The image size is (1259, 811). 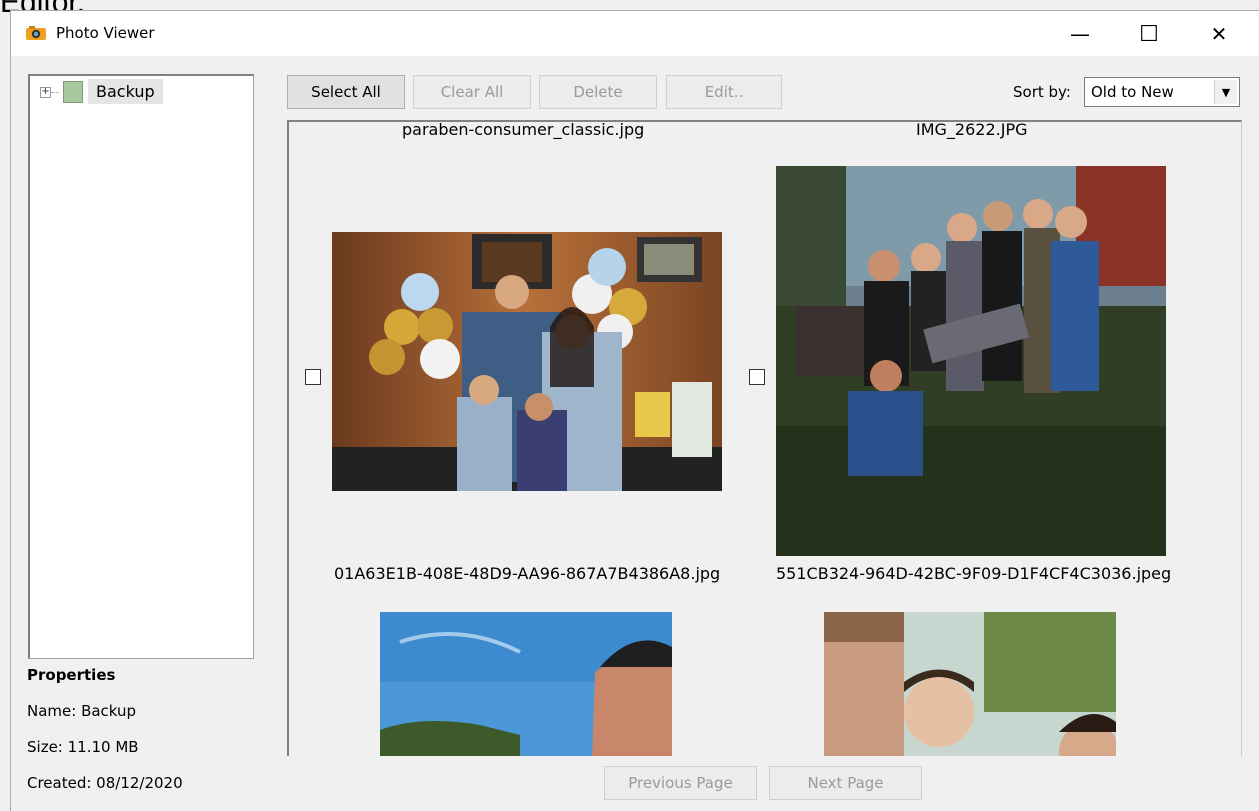 What do you see at coordinates (1225, 92) in the screenshot?
I see `chevron-down-icon: ▼` at bounding box center [1225, 92].